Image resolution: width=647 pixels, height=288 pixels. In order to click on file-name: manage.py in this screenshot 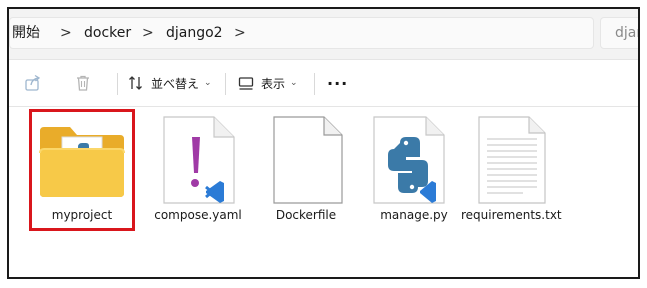, I will do `click(414, 215)`.